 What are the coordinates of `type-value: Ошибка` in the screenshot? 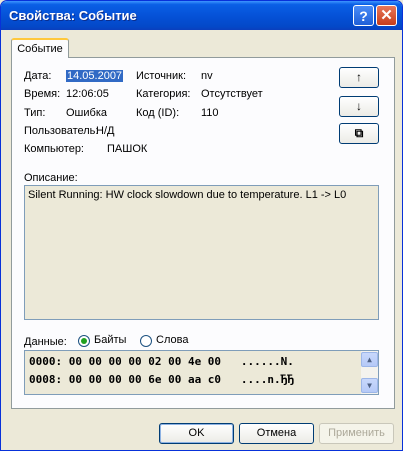 It's located at (86, 113).